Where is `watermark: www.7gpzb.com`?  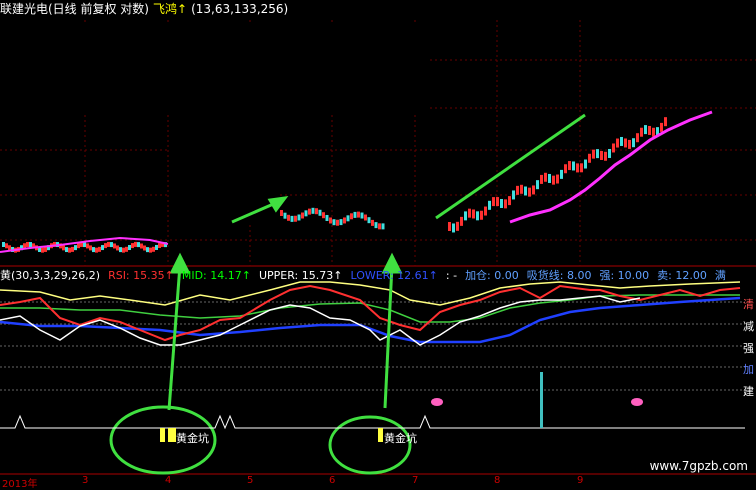
watermark: www.7gpzb.com is located at coordinates (698, 466).